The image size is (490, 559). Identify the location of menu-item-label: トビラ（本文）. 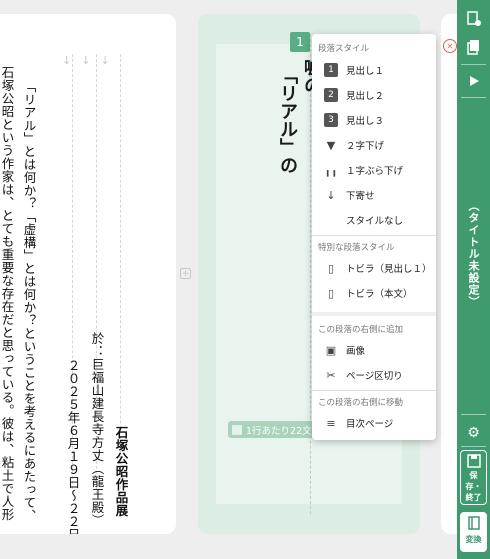
(379, 294).